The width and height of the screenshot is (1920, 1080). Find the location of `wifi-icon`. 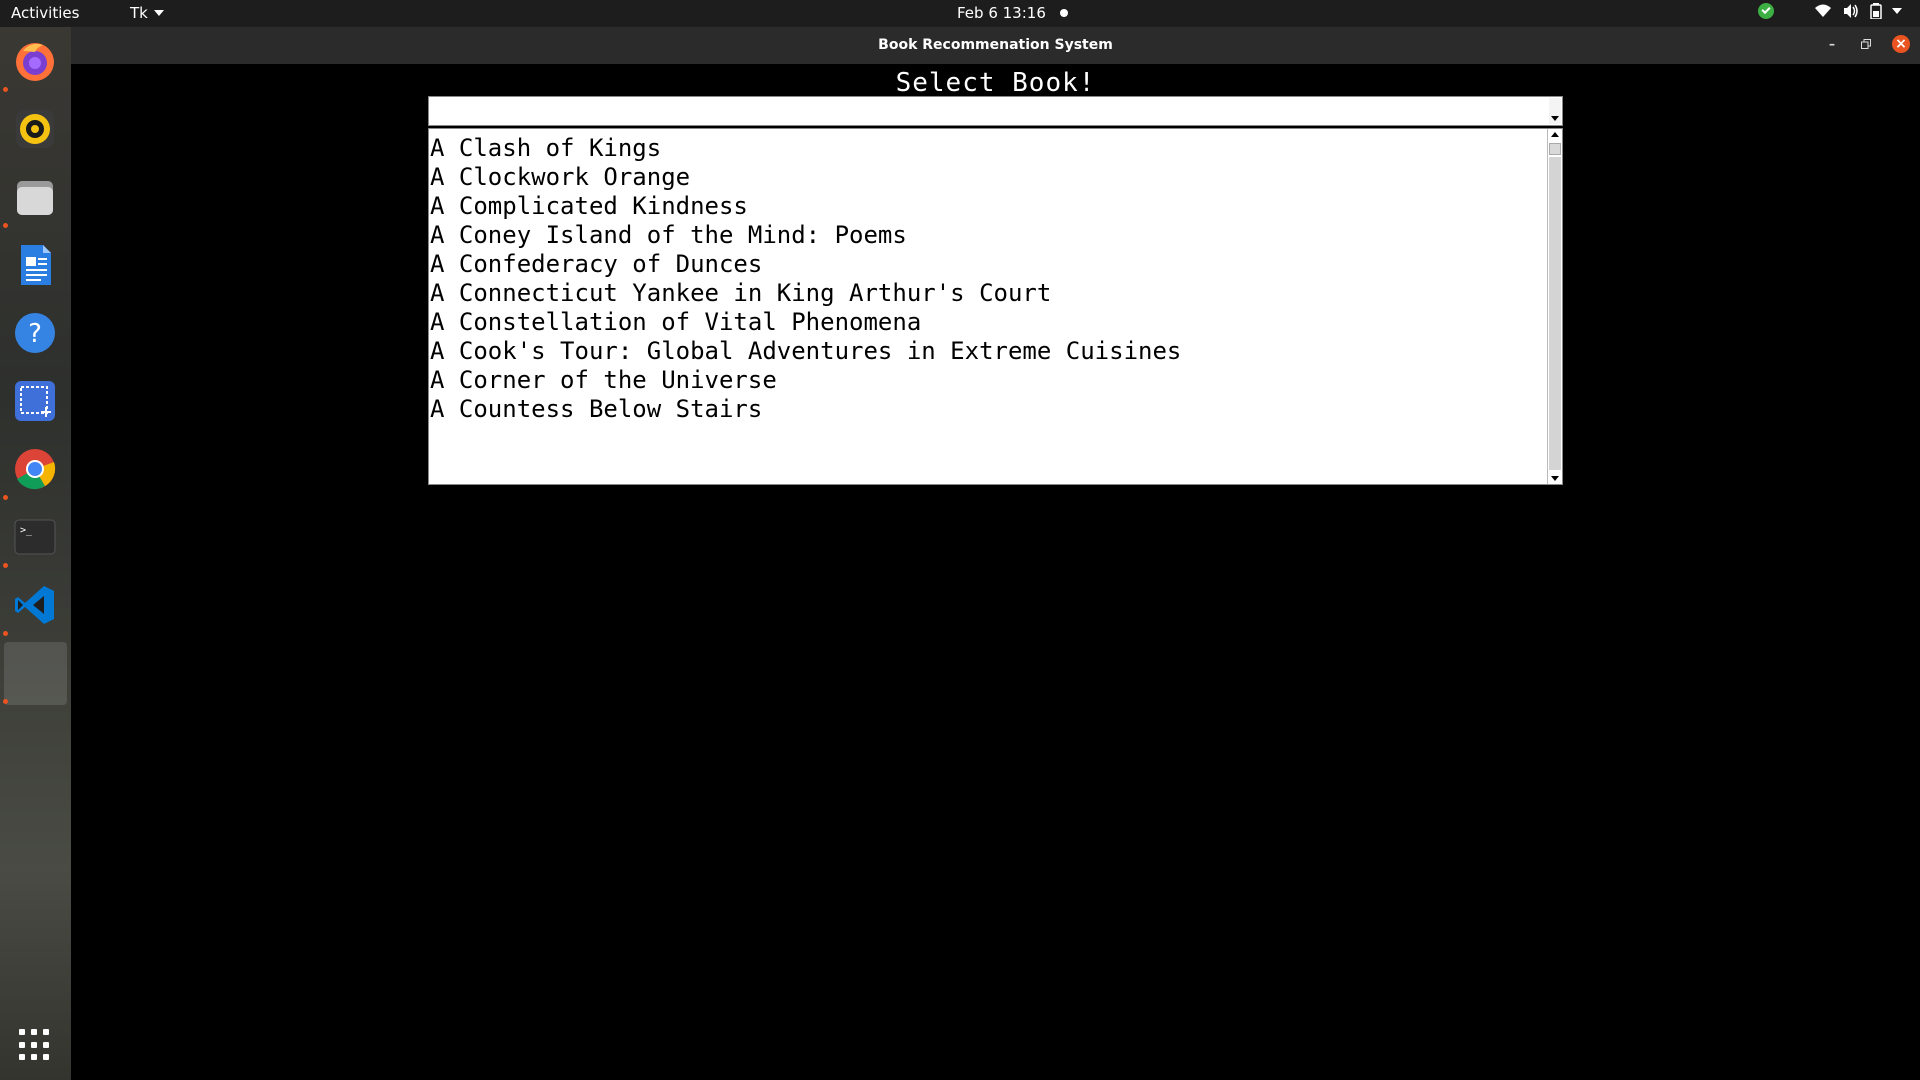

wifi-icon is located at coordinates (1823, 10).